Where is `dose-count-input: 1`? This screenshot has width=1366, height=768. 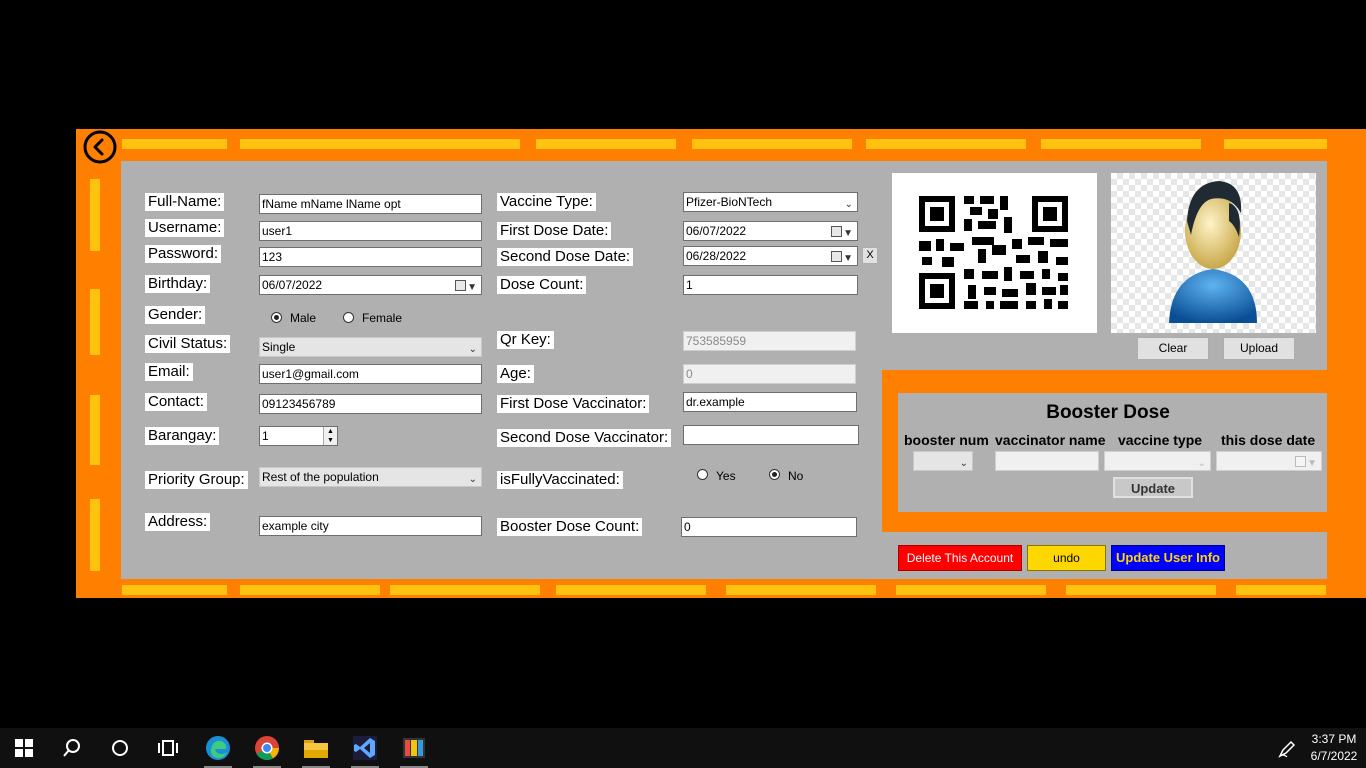
dose-count-input: 1 is located at coordinates (770, 285).